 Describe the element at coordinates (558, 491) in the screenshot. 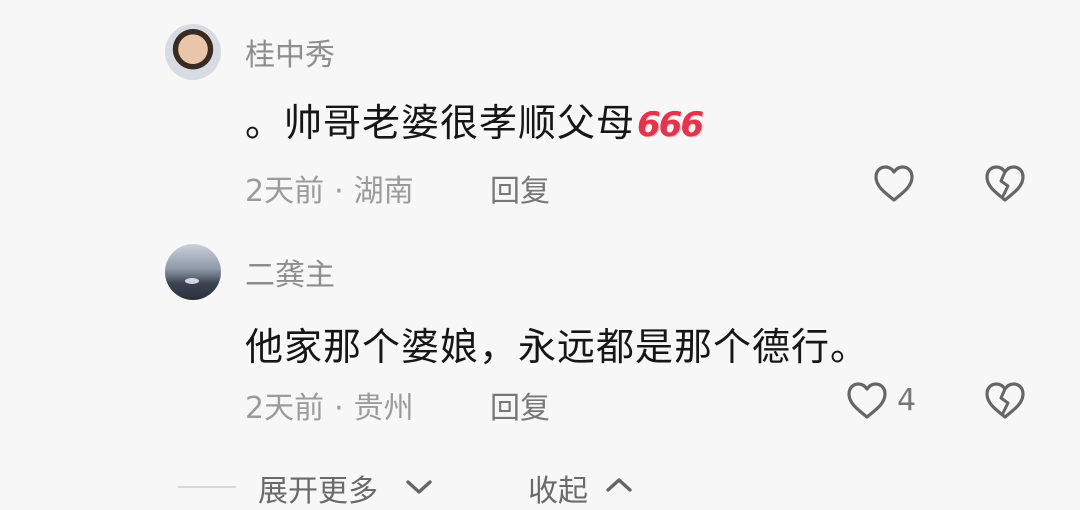

I see `collapse-label: 收起` at that location.